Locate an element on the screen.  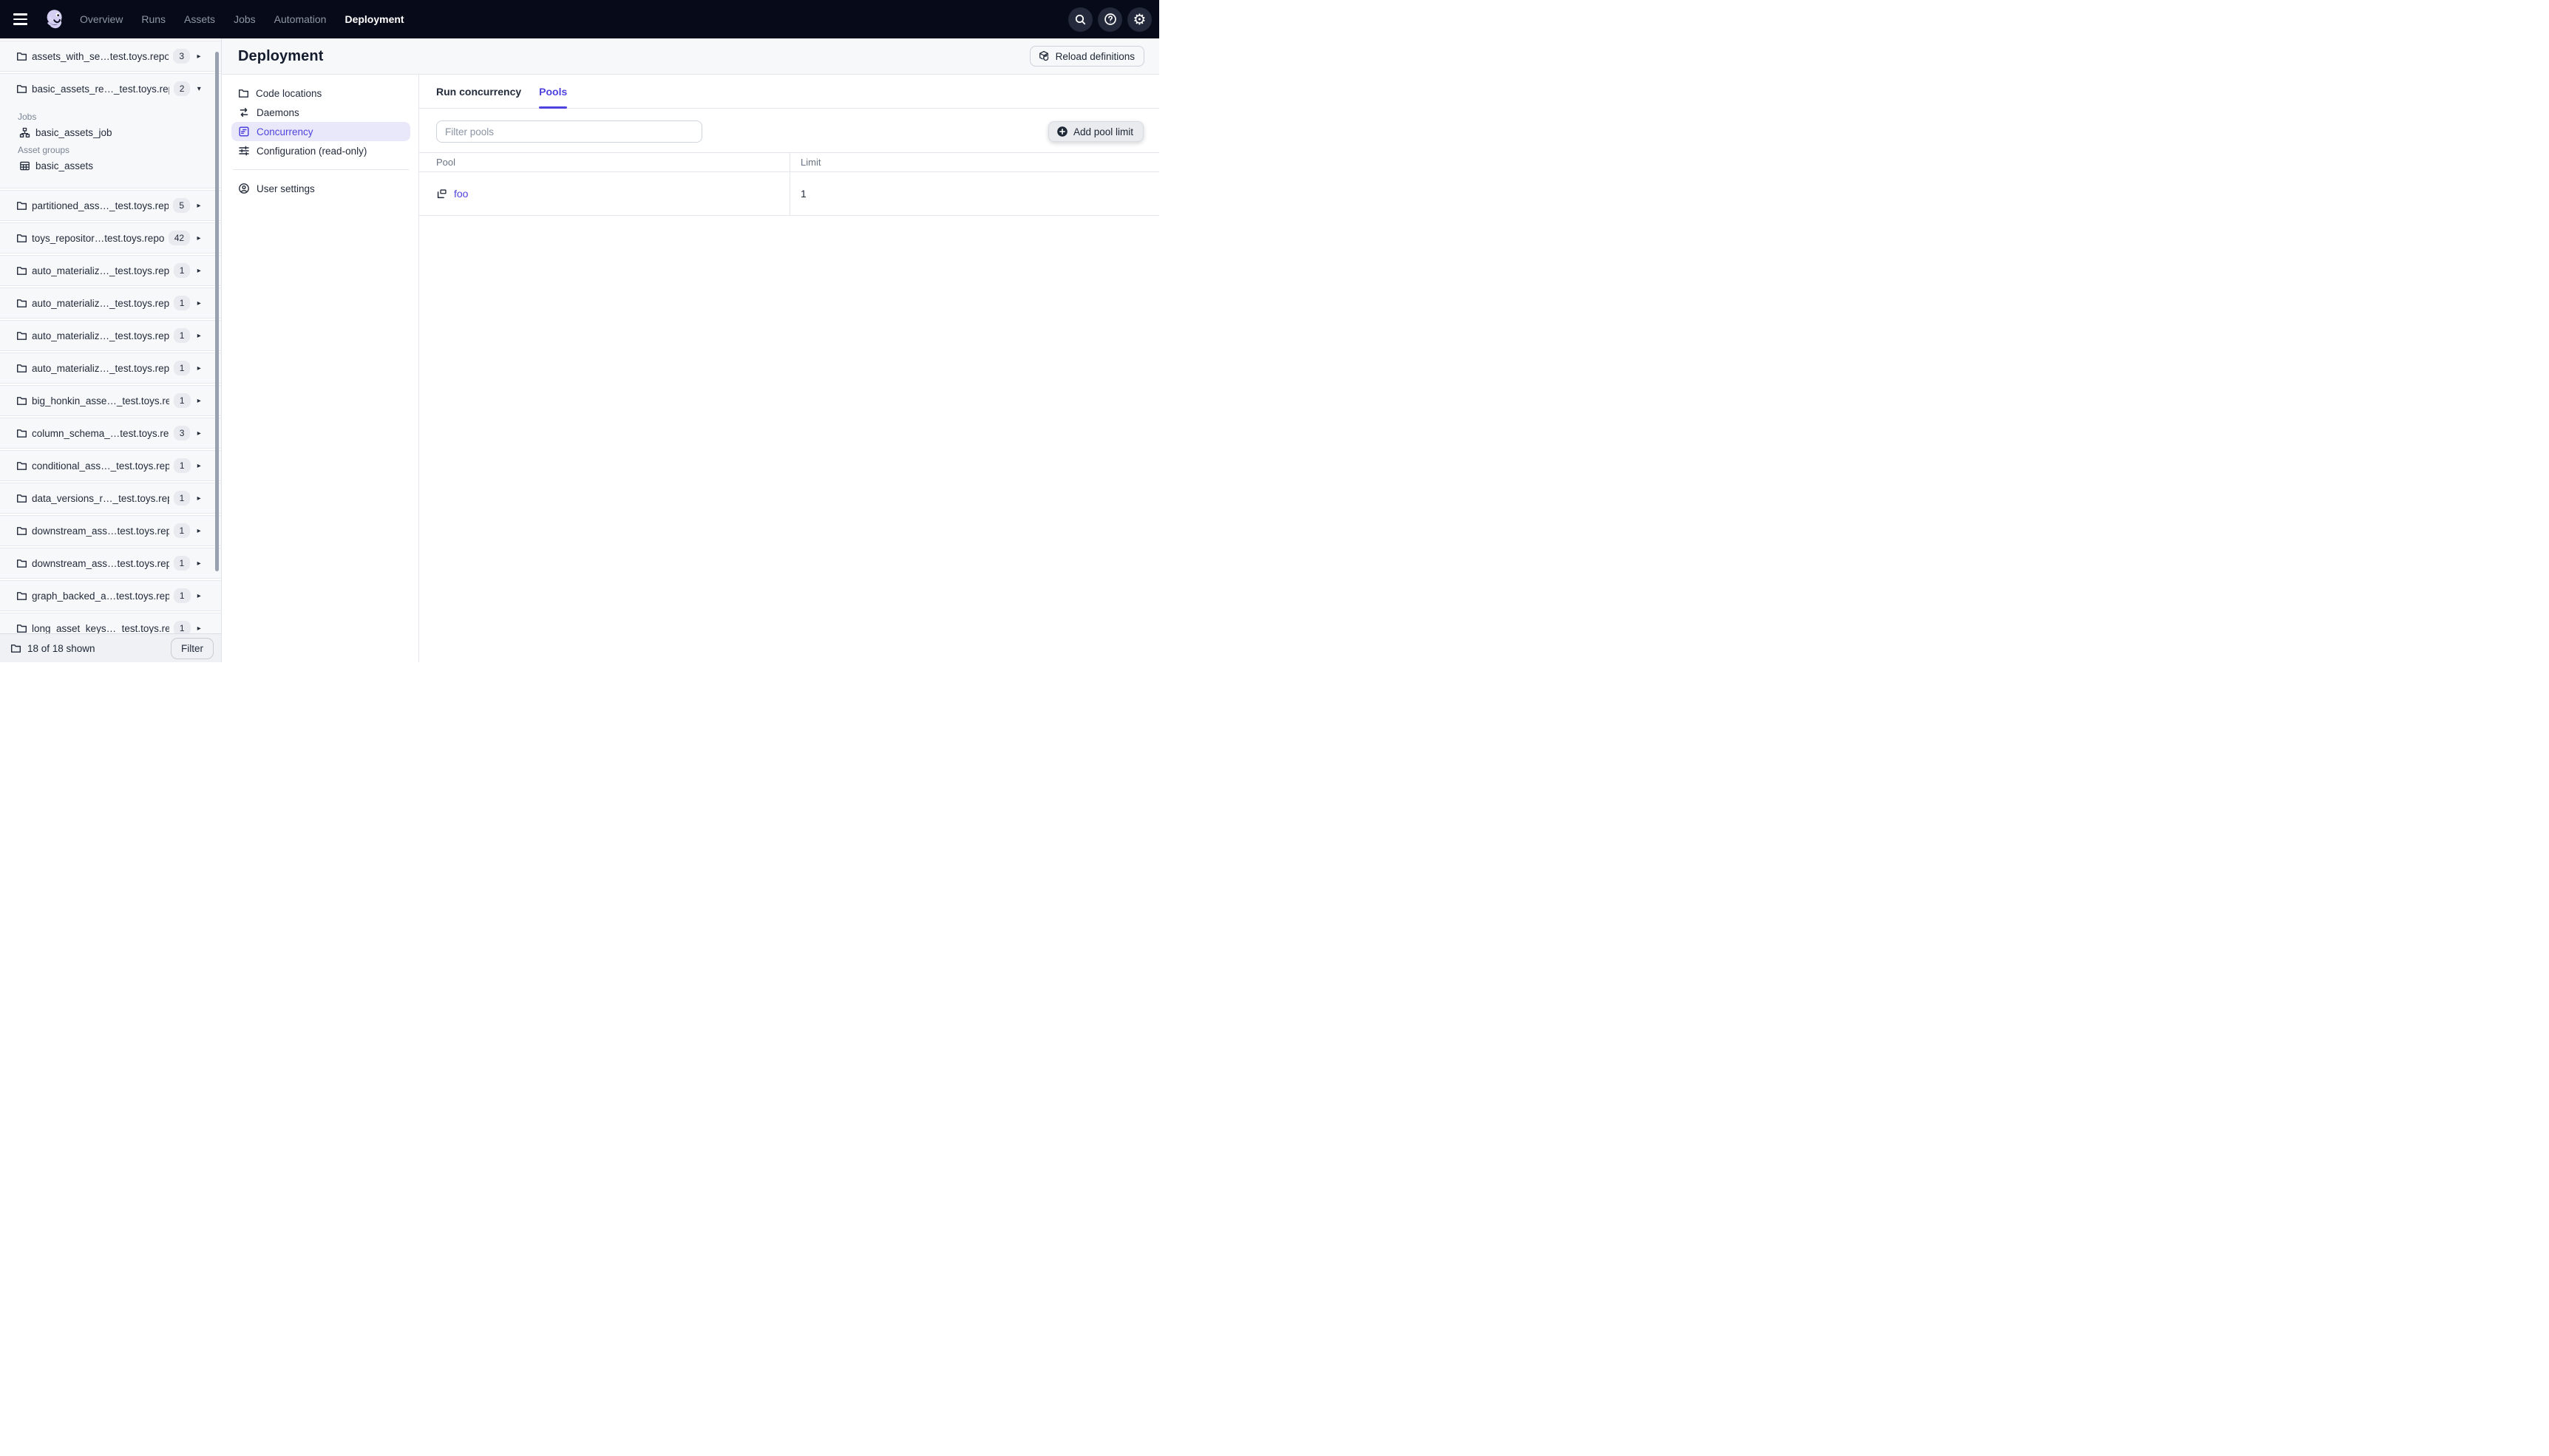
add-pool-limit-button: Add pool limit is located at coordinates (1096, 131).